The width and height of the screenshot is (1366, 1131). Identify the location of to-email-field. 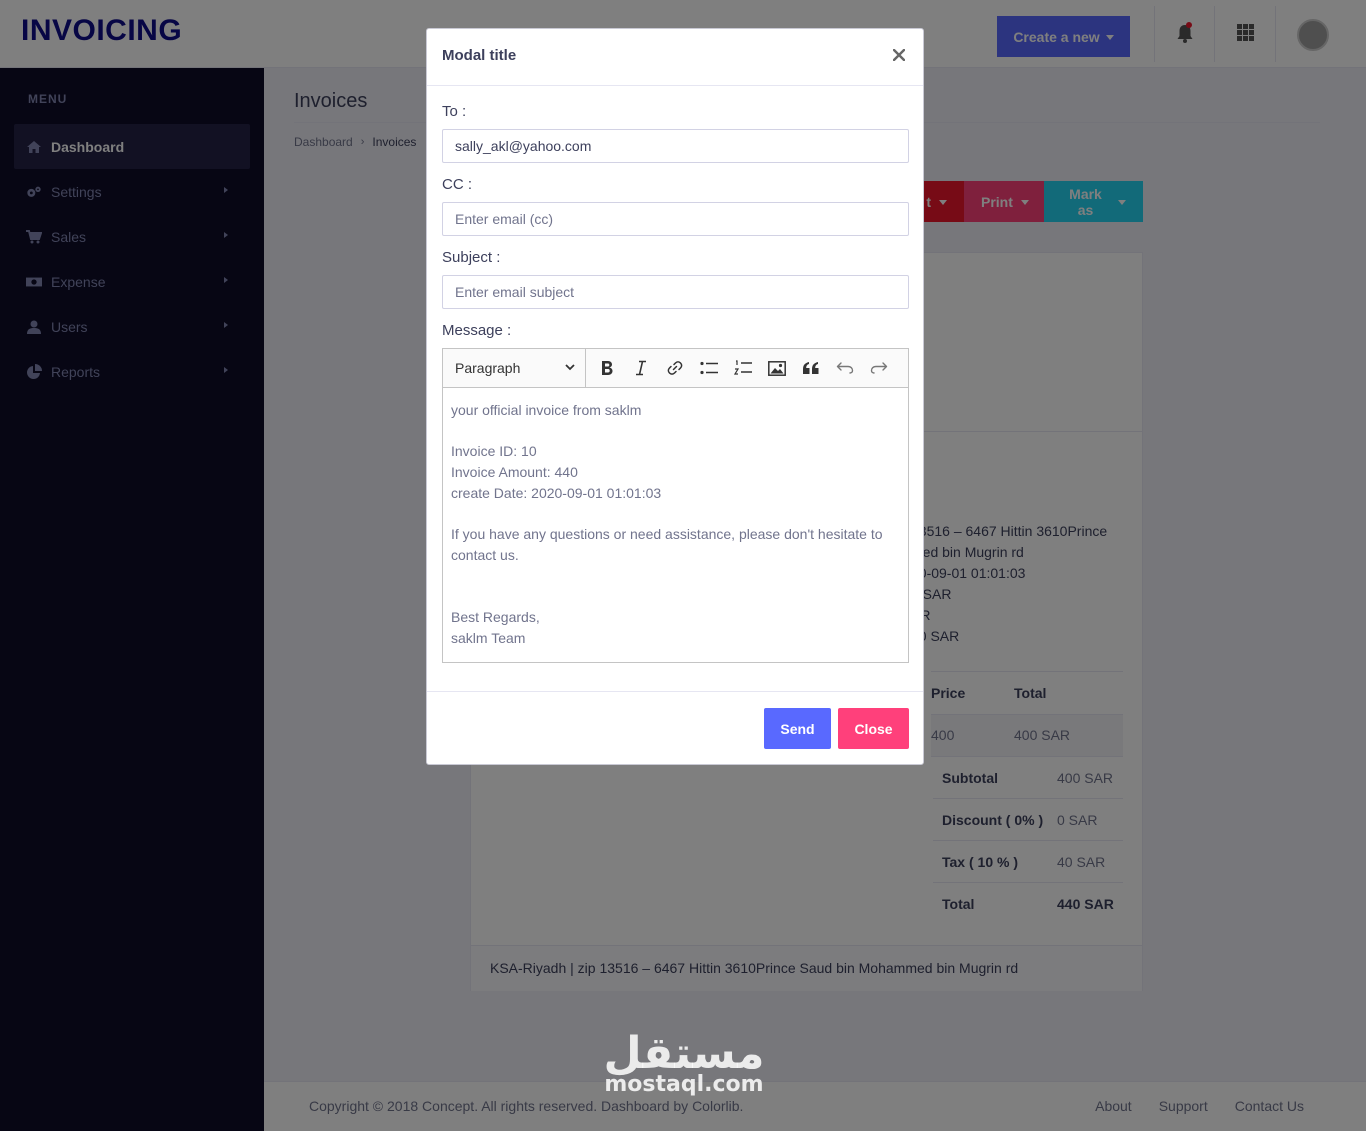
(675, 146).